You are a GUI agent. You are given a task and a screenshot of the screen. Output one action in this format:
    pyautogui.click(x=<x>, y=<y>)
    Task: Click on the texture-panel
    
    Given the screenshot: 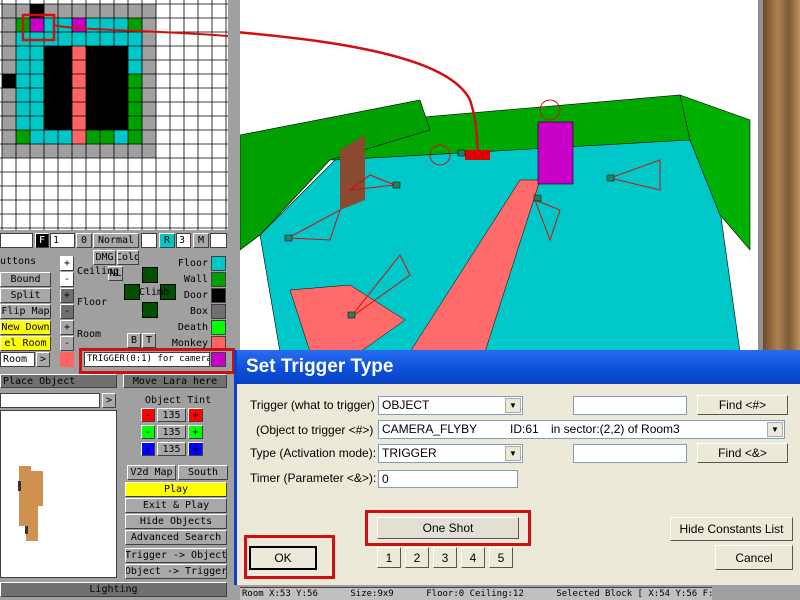 What is the action you would take?
    pyautogui.click(x=781, y=176)
    